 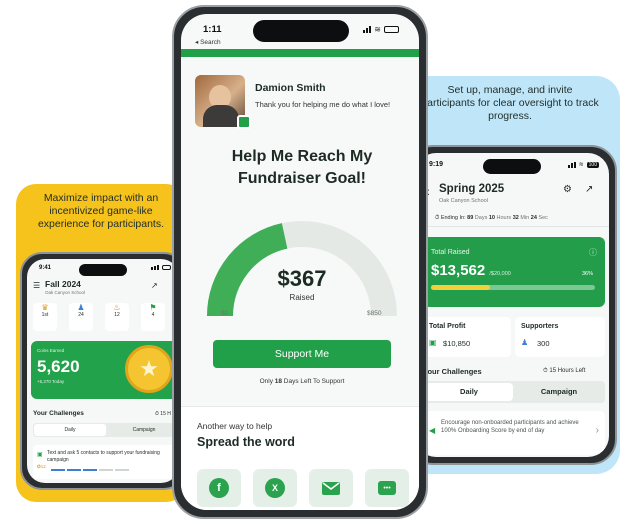 I want to click on ending-mins: 32, so click(x=515, y=218).